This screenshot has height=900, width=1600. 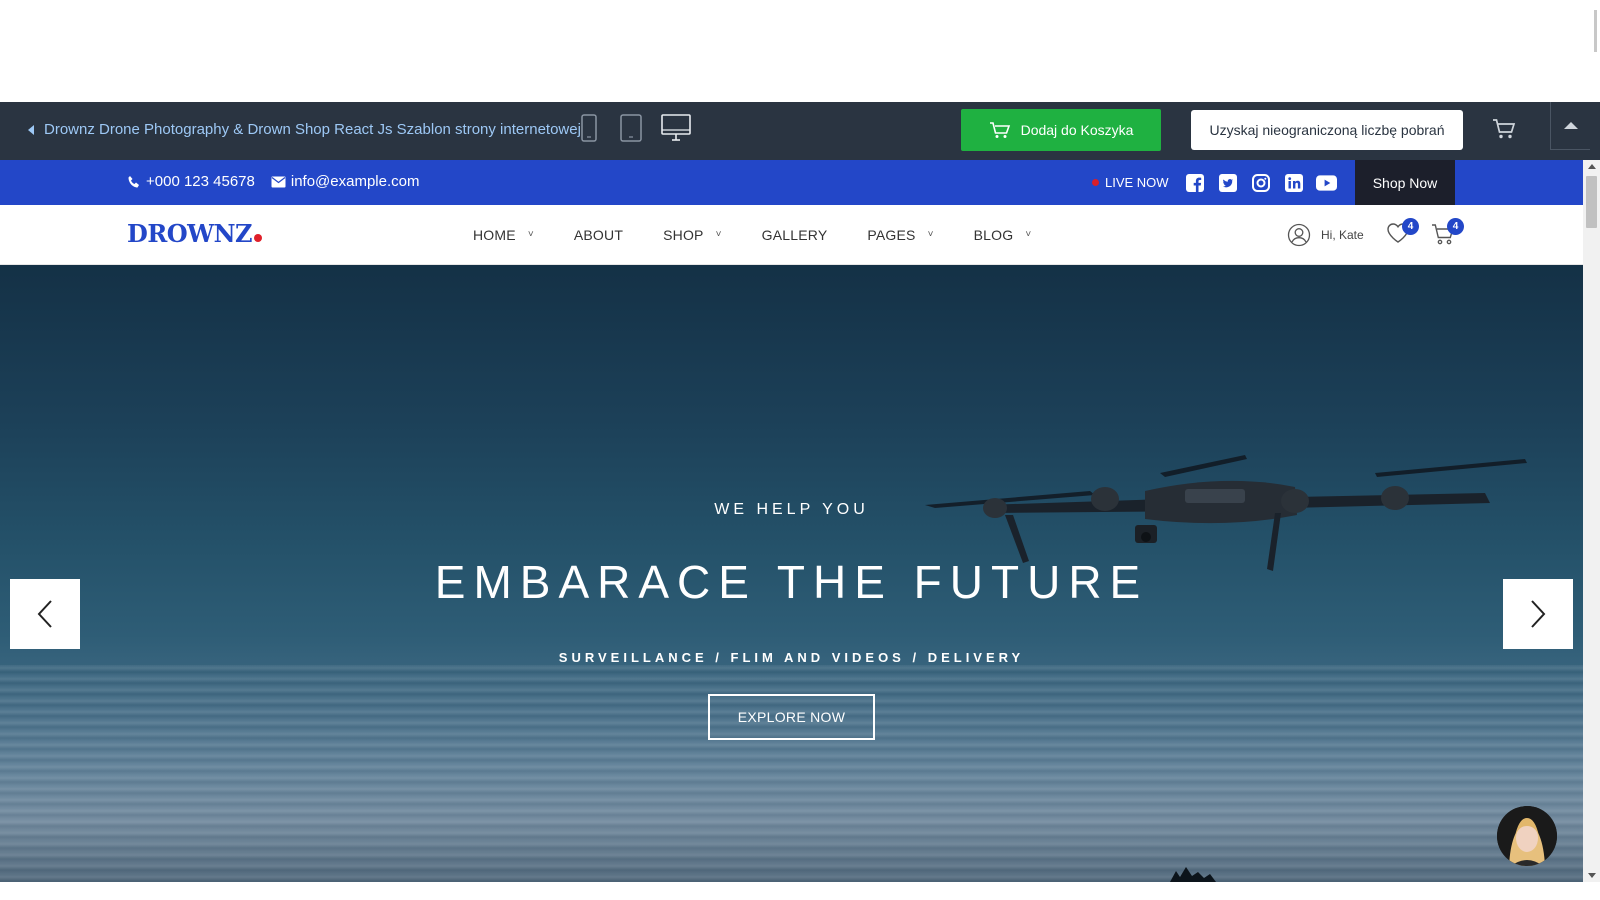 I want to click on live-dot-icon, so click(x=1095, y=182).